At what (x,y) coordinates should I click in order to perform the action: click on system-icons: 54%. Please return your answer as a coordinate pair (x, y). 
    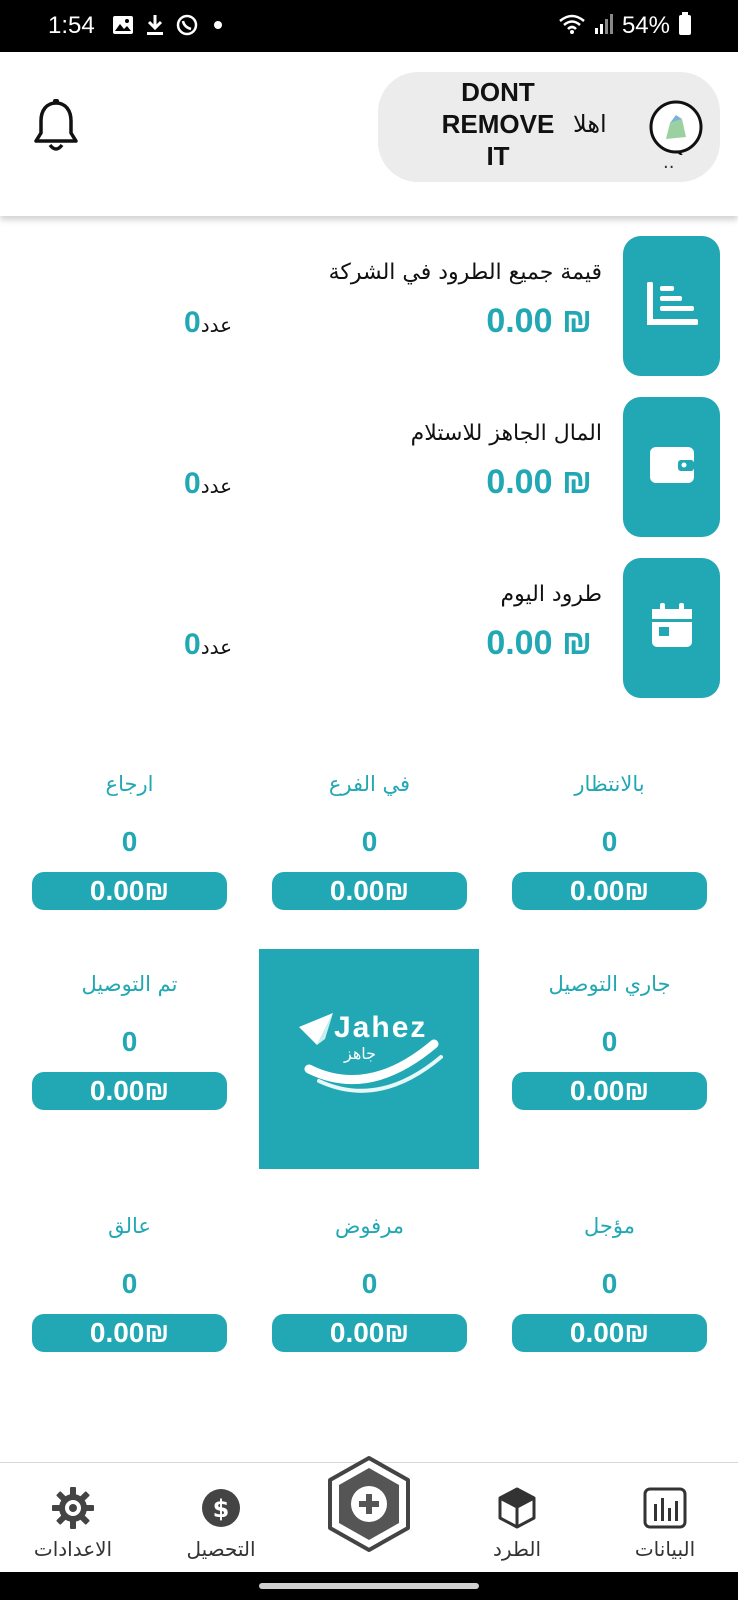
    Looking at the image, I should click on (625, 26).